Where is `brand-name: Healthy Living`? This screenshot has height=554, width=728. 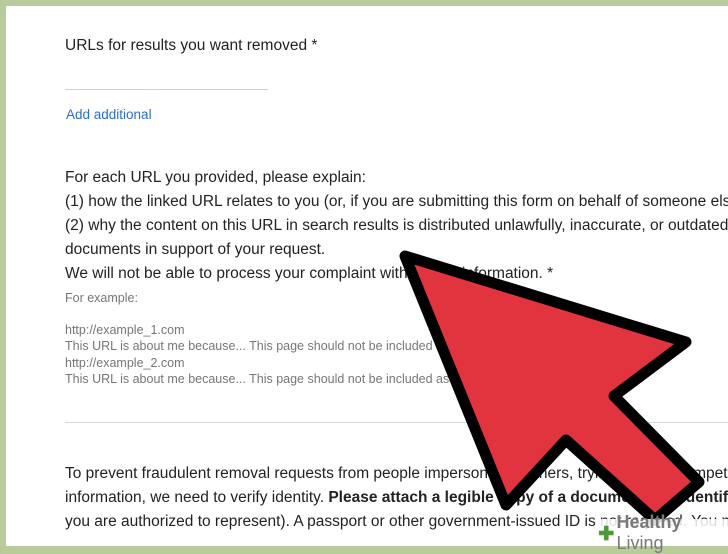
brand-name: Healthy Living is located at coordinates (670, 533).